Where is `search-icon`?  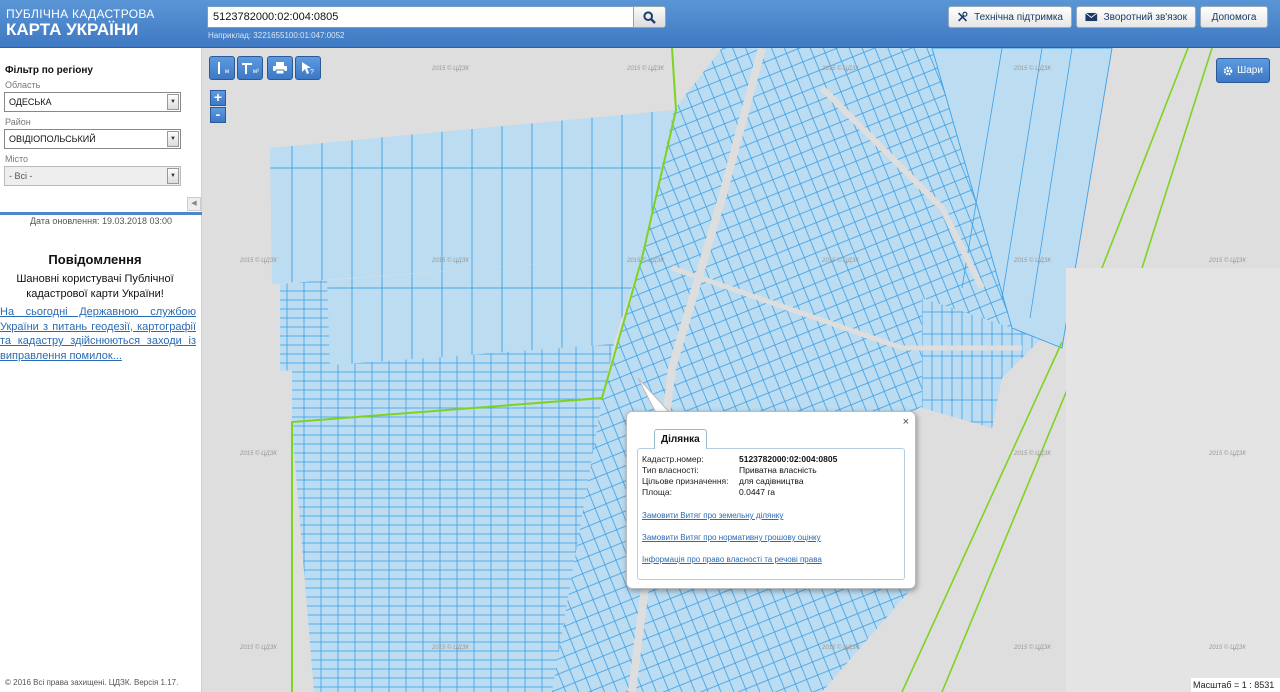
search-icon is located at coordinates (649, 17).